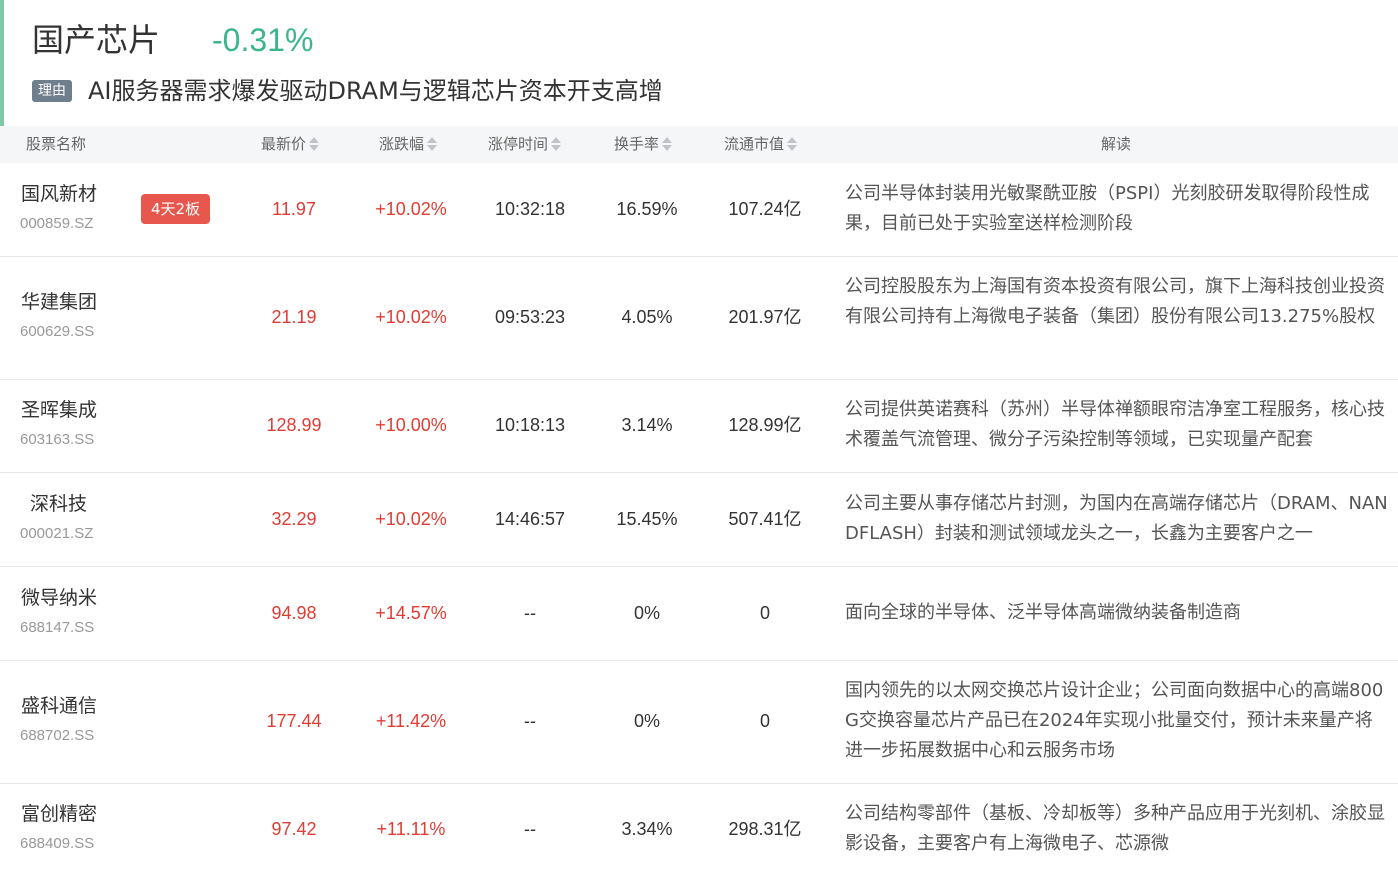  Describe the element at coordinates (59, 814) in the screenshot. I see `stock-name: 富创精密` at that location.